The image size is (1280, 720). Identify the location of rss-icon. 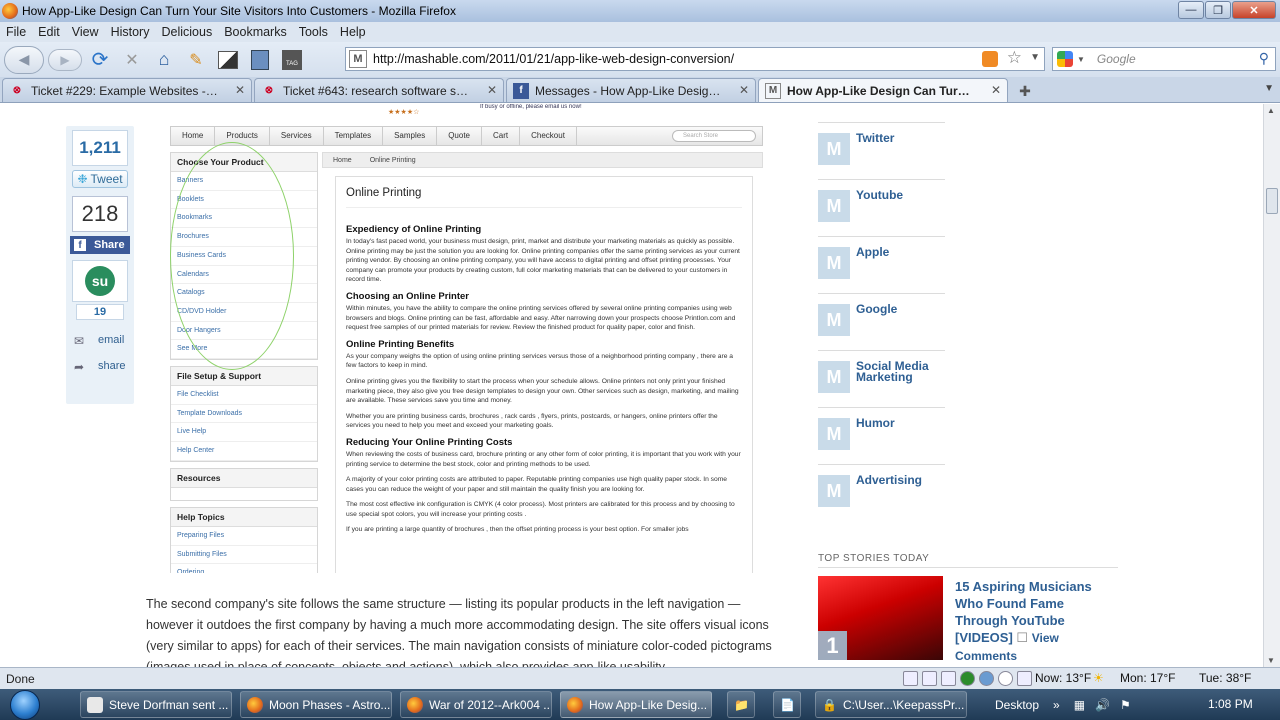
(990, 59).